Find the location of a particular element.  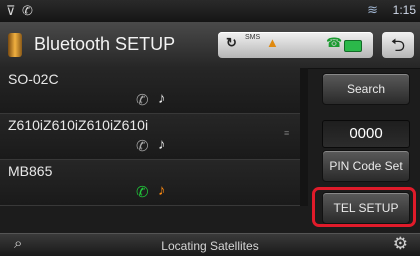

rotate-icon: ↻ is located at coordinates (231, 42).